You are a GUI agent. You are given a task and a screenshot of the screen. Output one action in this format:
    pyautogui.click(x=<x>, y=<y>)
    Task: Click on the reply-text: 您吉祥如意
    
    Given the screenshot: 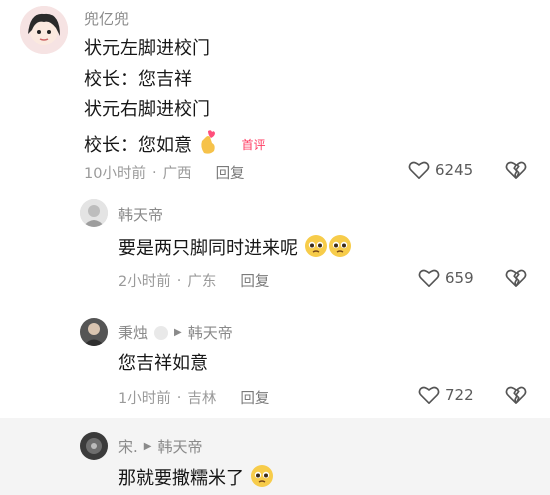 What is the action you would take?
    pyautogui.click(x=163, y=363)
    